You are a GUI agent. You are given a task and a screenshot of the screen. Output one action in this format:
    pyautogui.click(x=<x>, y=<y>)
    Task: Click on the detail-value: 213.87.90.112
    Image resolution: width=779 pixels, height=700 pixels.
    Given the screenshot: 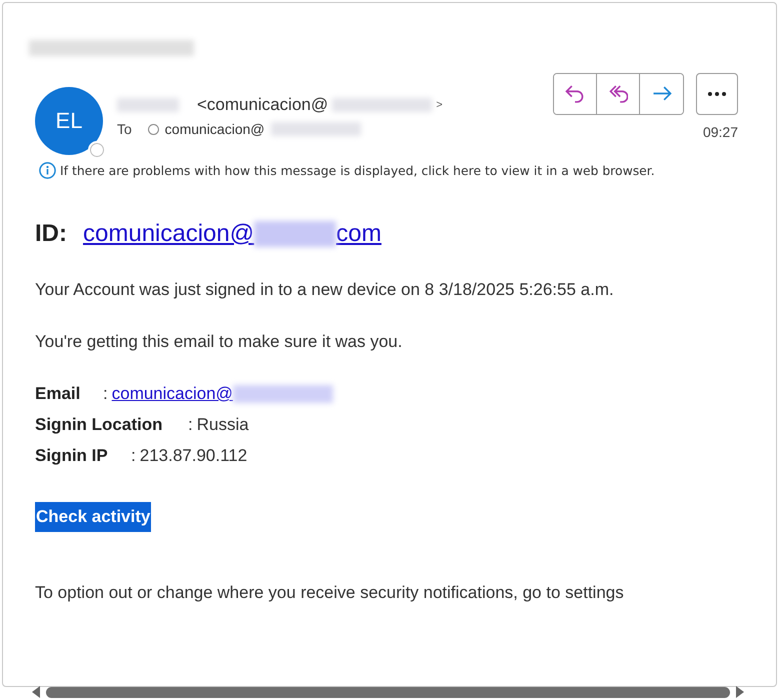 What is the action you would take?
    pyautogui.click(x=194, y=456)
    